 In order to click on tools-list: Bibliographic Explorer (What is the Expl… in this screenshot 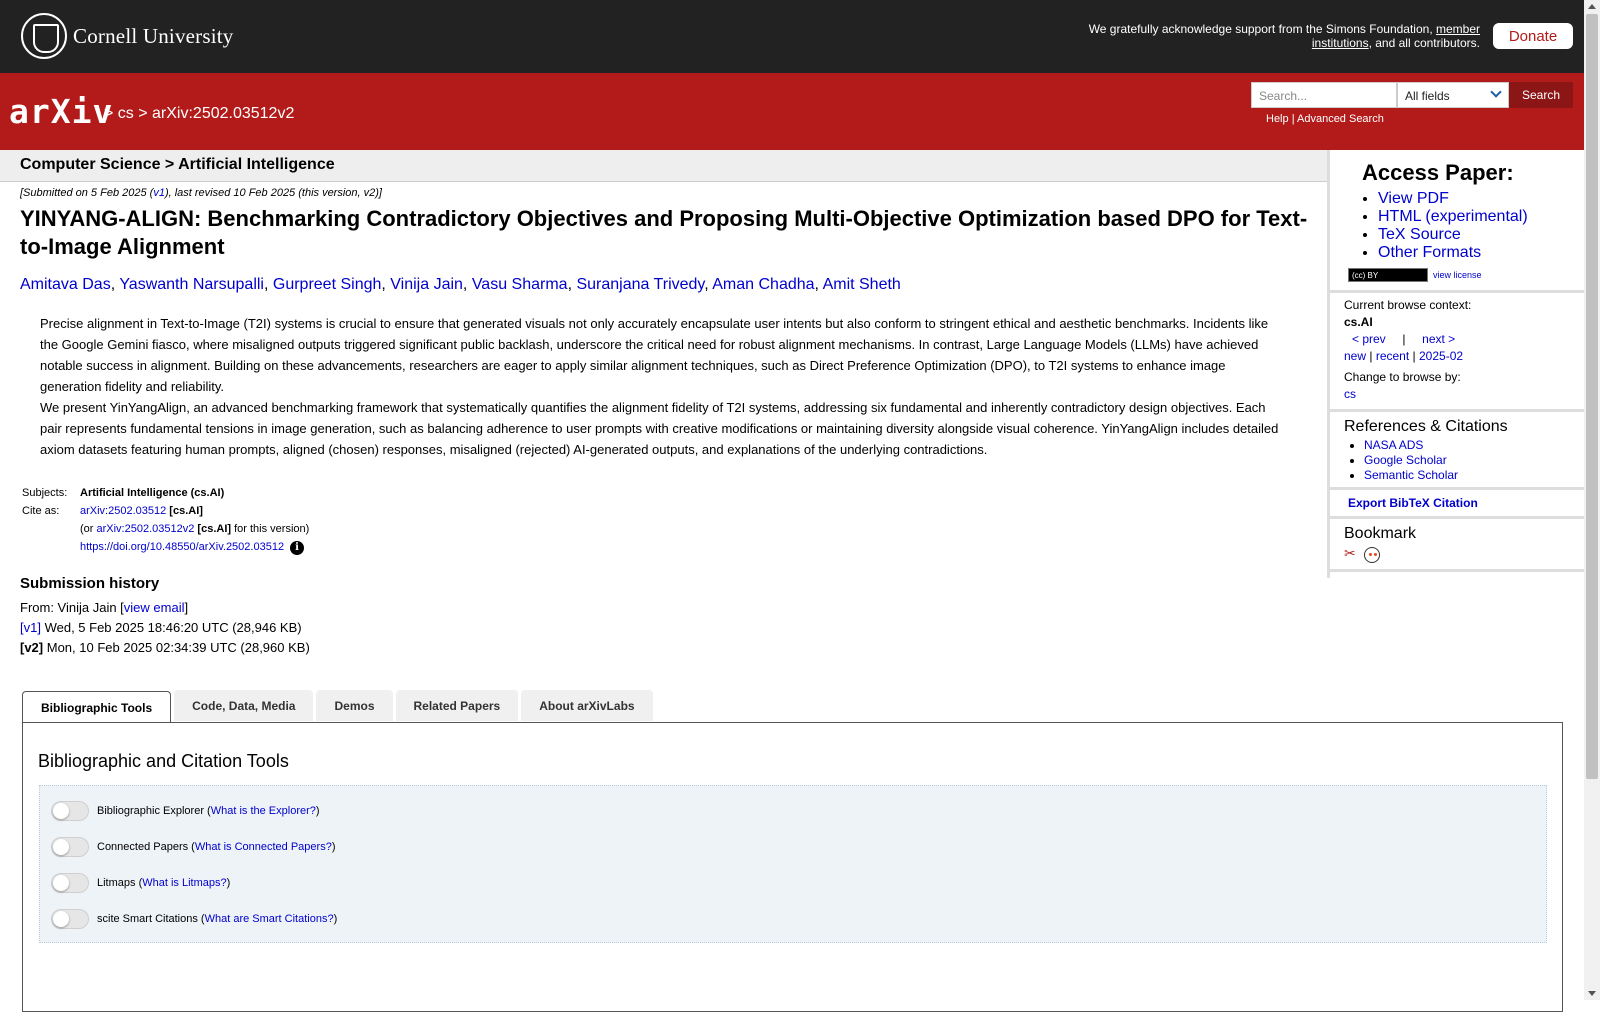, I will do `click(793, 864)`.